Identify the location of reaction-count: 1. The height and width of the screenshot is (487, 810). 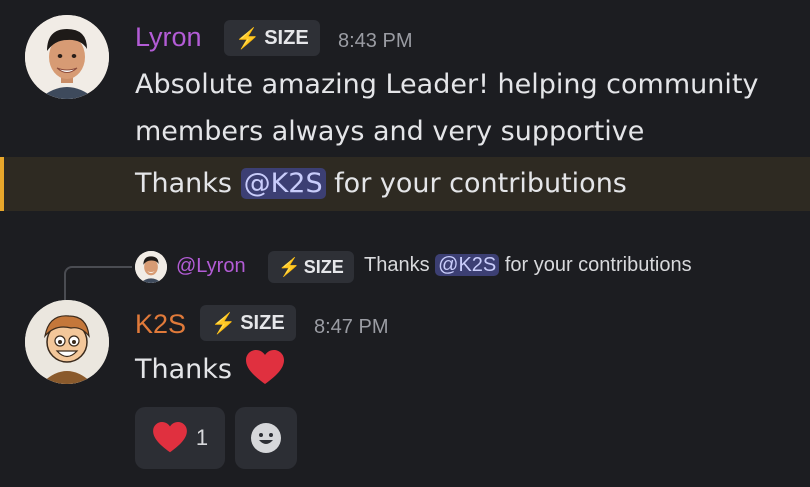
(202, 437).